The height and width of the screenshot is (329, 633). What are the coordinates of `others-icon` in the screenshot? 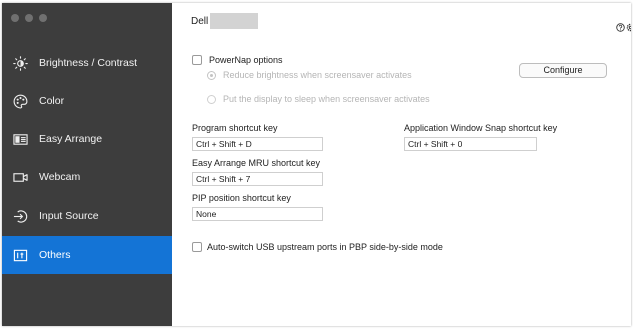 It's located at (20, 255).